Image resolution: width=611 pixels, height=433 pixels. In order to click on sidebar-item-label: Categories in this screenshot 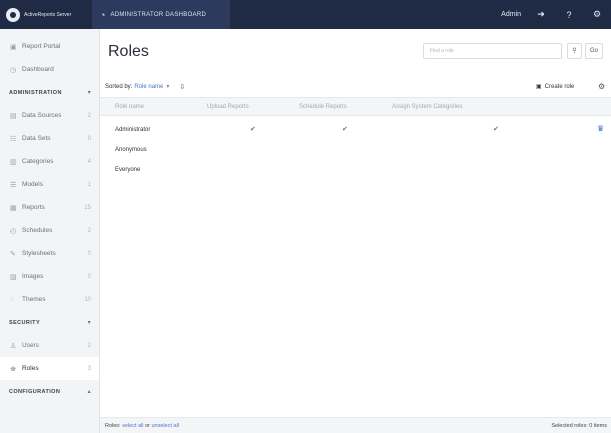, I will do `click(38, 161)`.